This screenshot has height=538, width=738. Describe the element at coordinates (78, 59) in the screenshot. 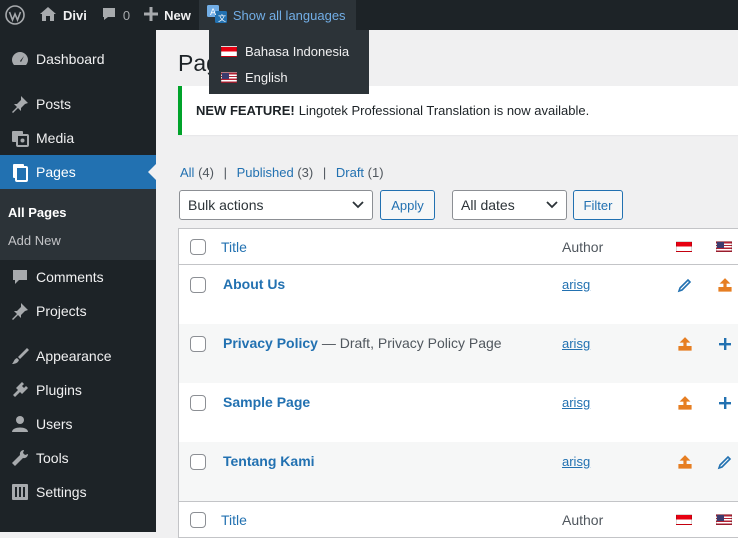

I see `sidebar-item-dashboard: Dashboard` at that location.